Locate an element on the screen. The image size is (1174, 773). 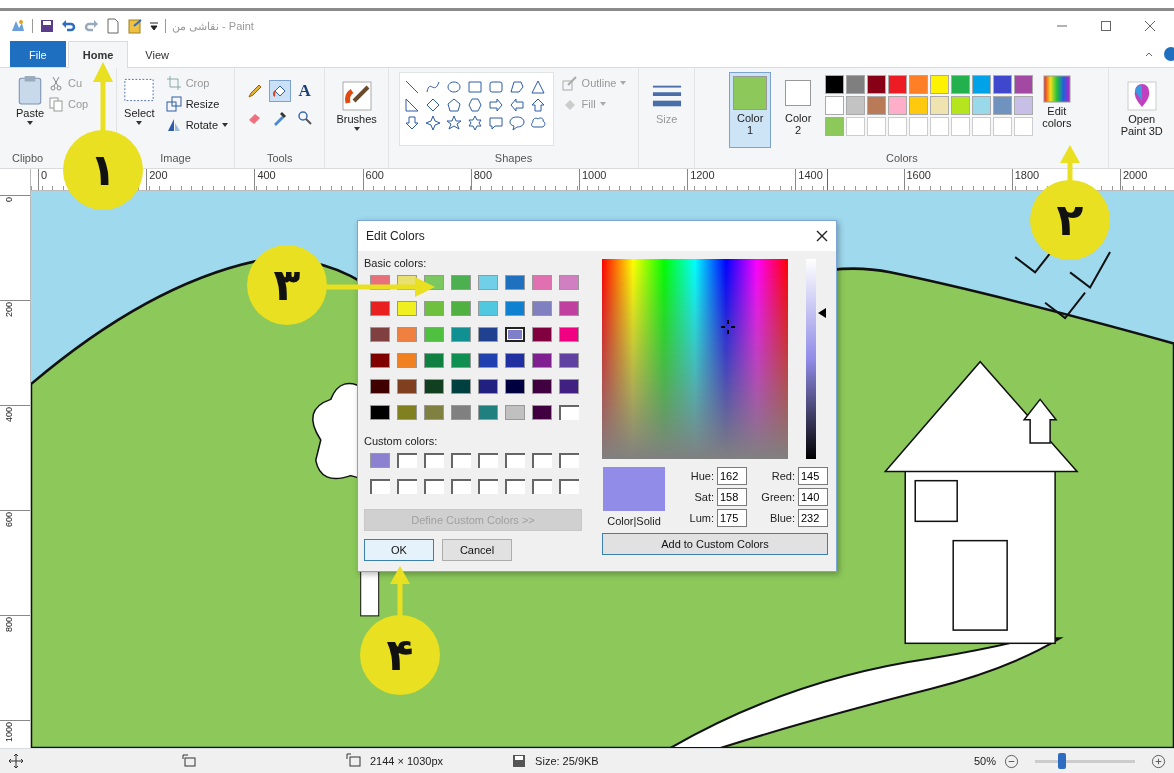
redo-icon is located at coordinates (91, 26).